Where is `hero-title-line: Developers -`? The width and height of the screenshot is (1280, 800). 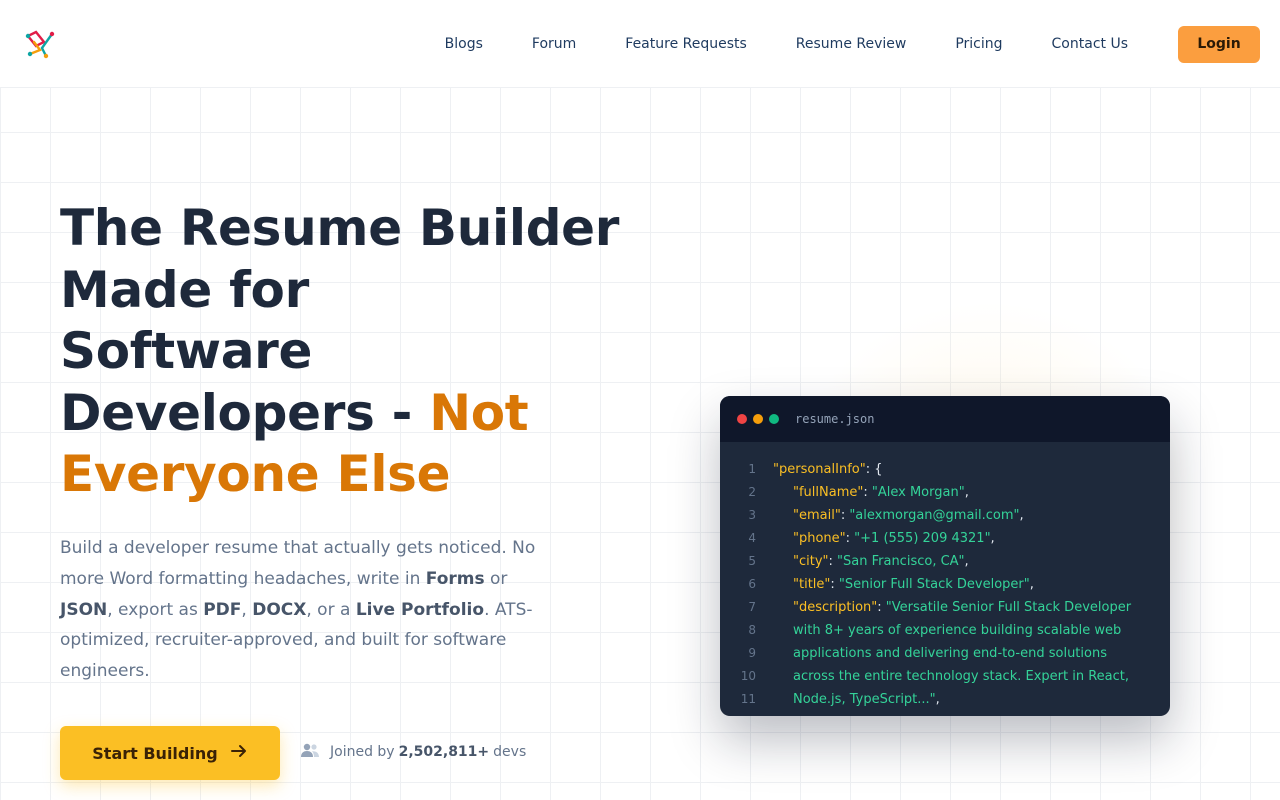 hero-title-line: Developers - is located at coordinates (245, 412).